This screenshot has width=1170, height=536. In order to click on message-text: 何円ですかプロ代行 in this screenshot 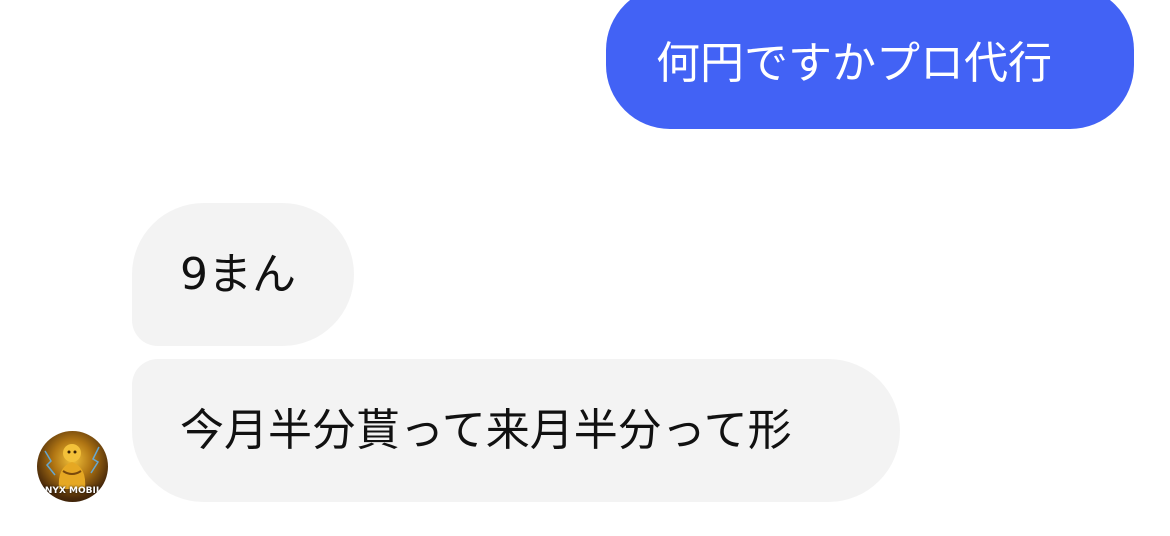, I will do `click(854, 63)`.